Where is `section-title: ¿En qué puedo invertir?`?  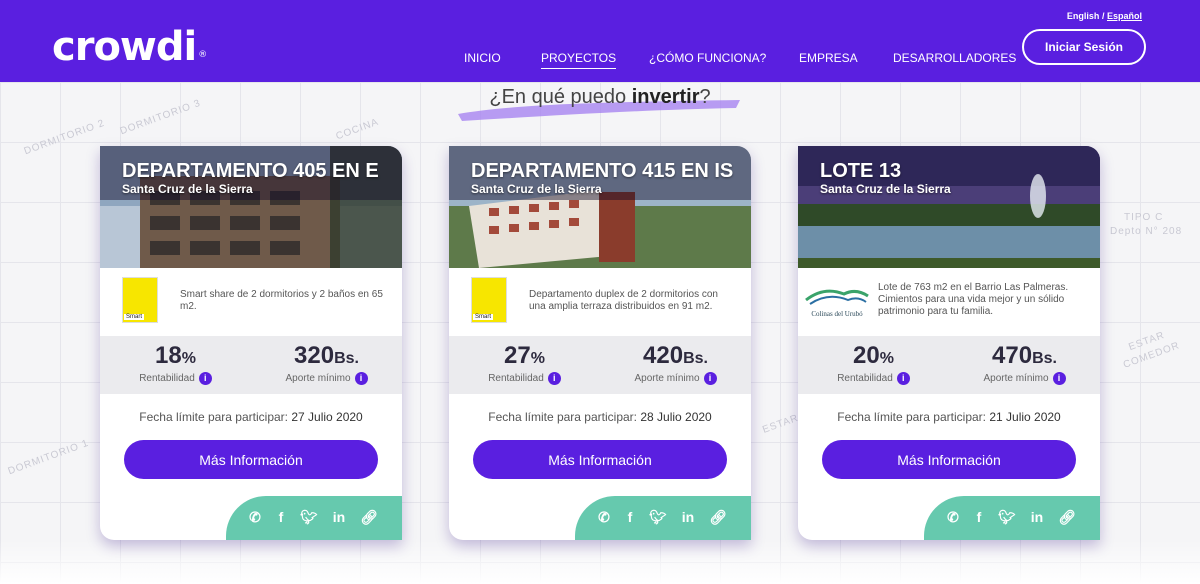
section-title: ¿En qué puedo invertir? is located at coordinates (600, 97).